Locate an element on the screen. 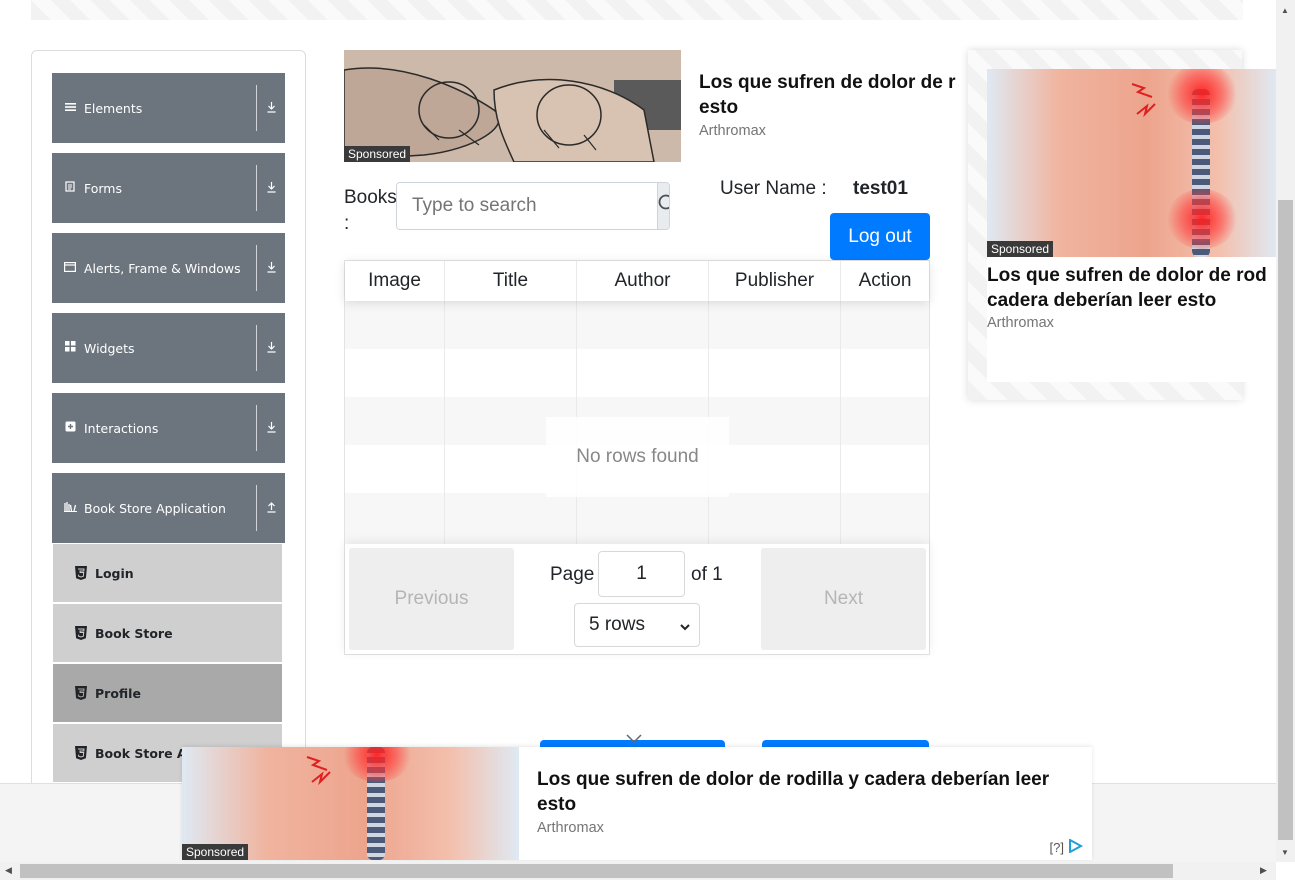 Image resolution: width=1295 pixels, height=880 pixels. horizontal-scrollbar: ◀ ▶ is located at coordinates (638, 871).